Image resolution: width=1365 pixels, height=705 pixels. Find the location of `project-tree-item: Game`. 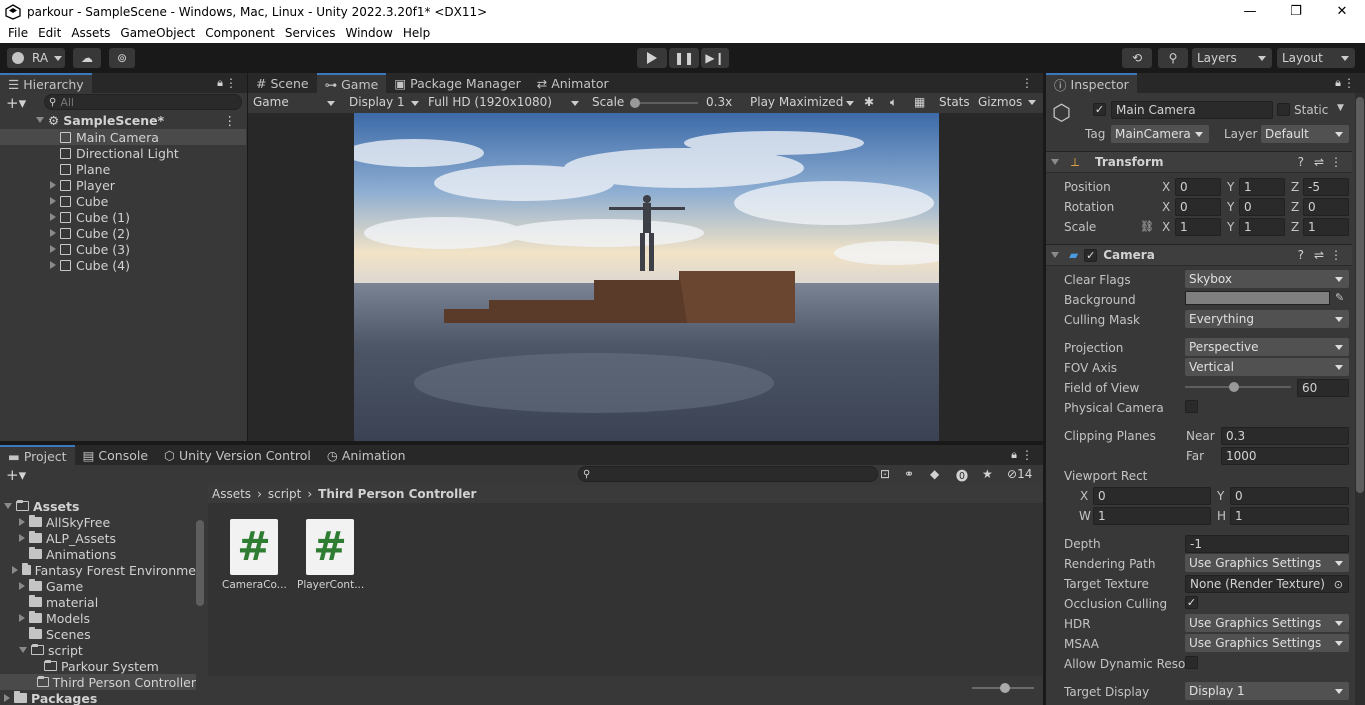

project-tree-item: Game is located at coordinates (98, 586).